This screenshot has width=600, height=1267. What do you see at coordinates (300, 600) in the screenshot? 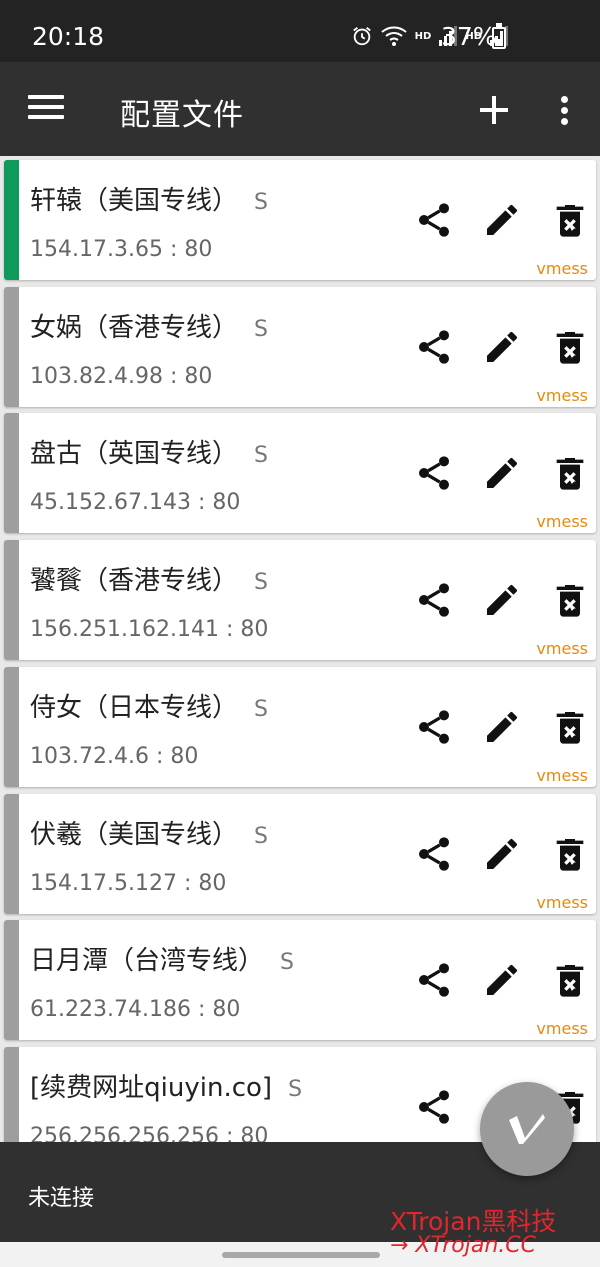
I see `server-card: 饕餮（香港专线） S 156.251.162.141 : 80 vmess` at bounding box center [300, 600].